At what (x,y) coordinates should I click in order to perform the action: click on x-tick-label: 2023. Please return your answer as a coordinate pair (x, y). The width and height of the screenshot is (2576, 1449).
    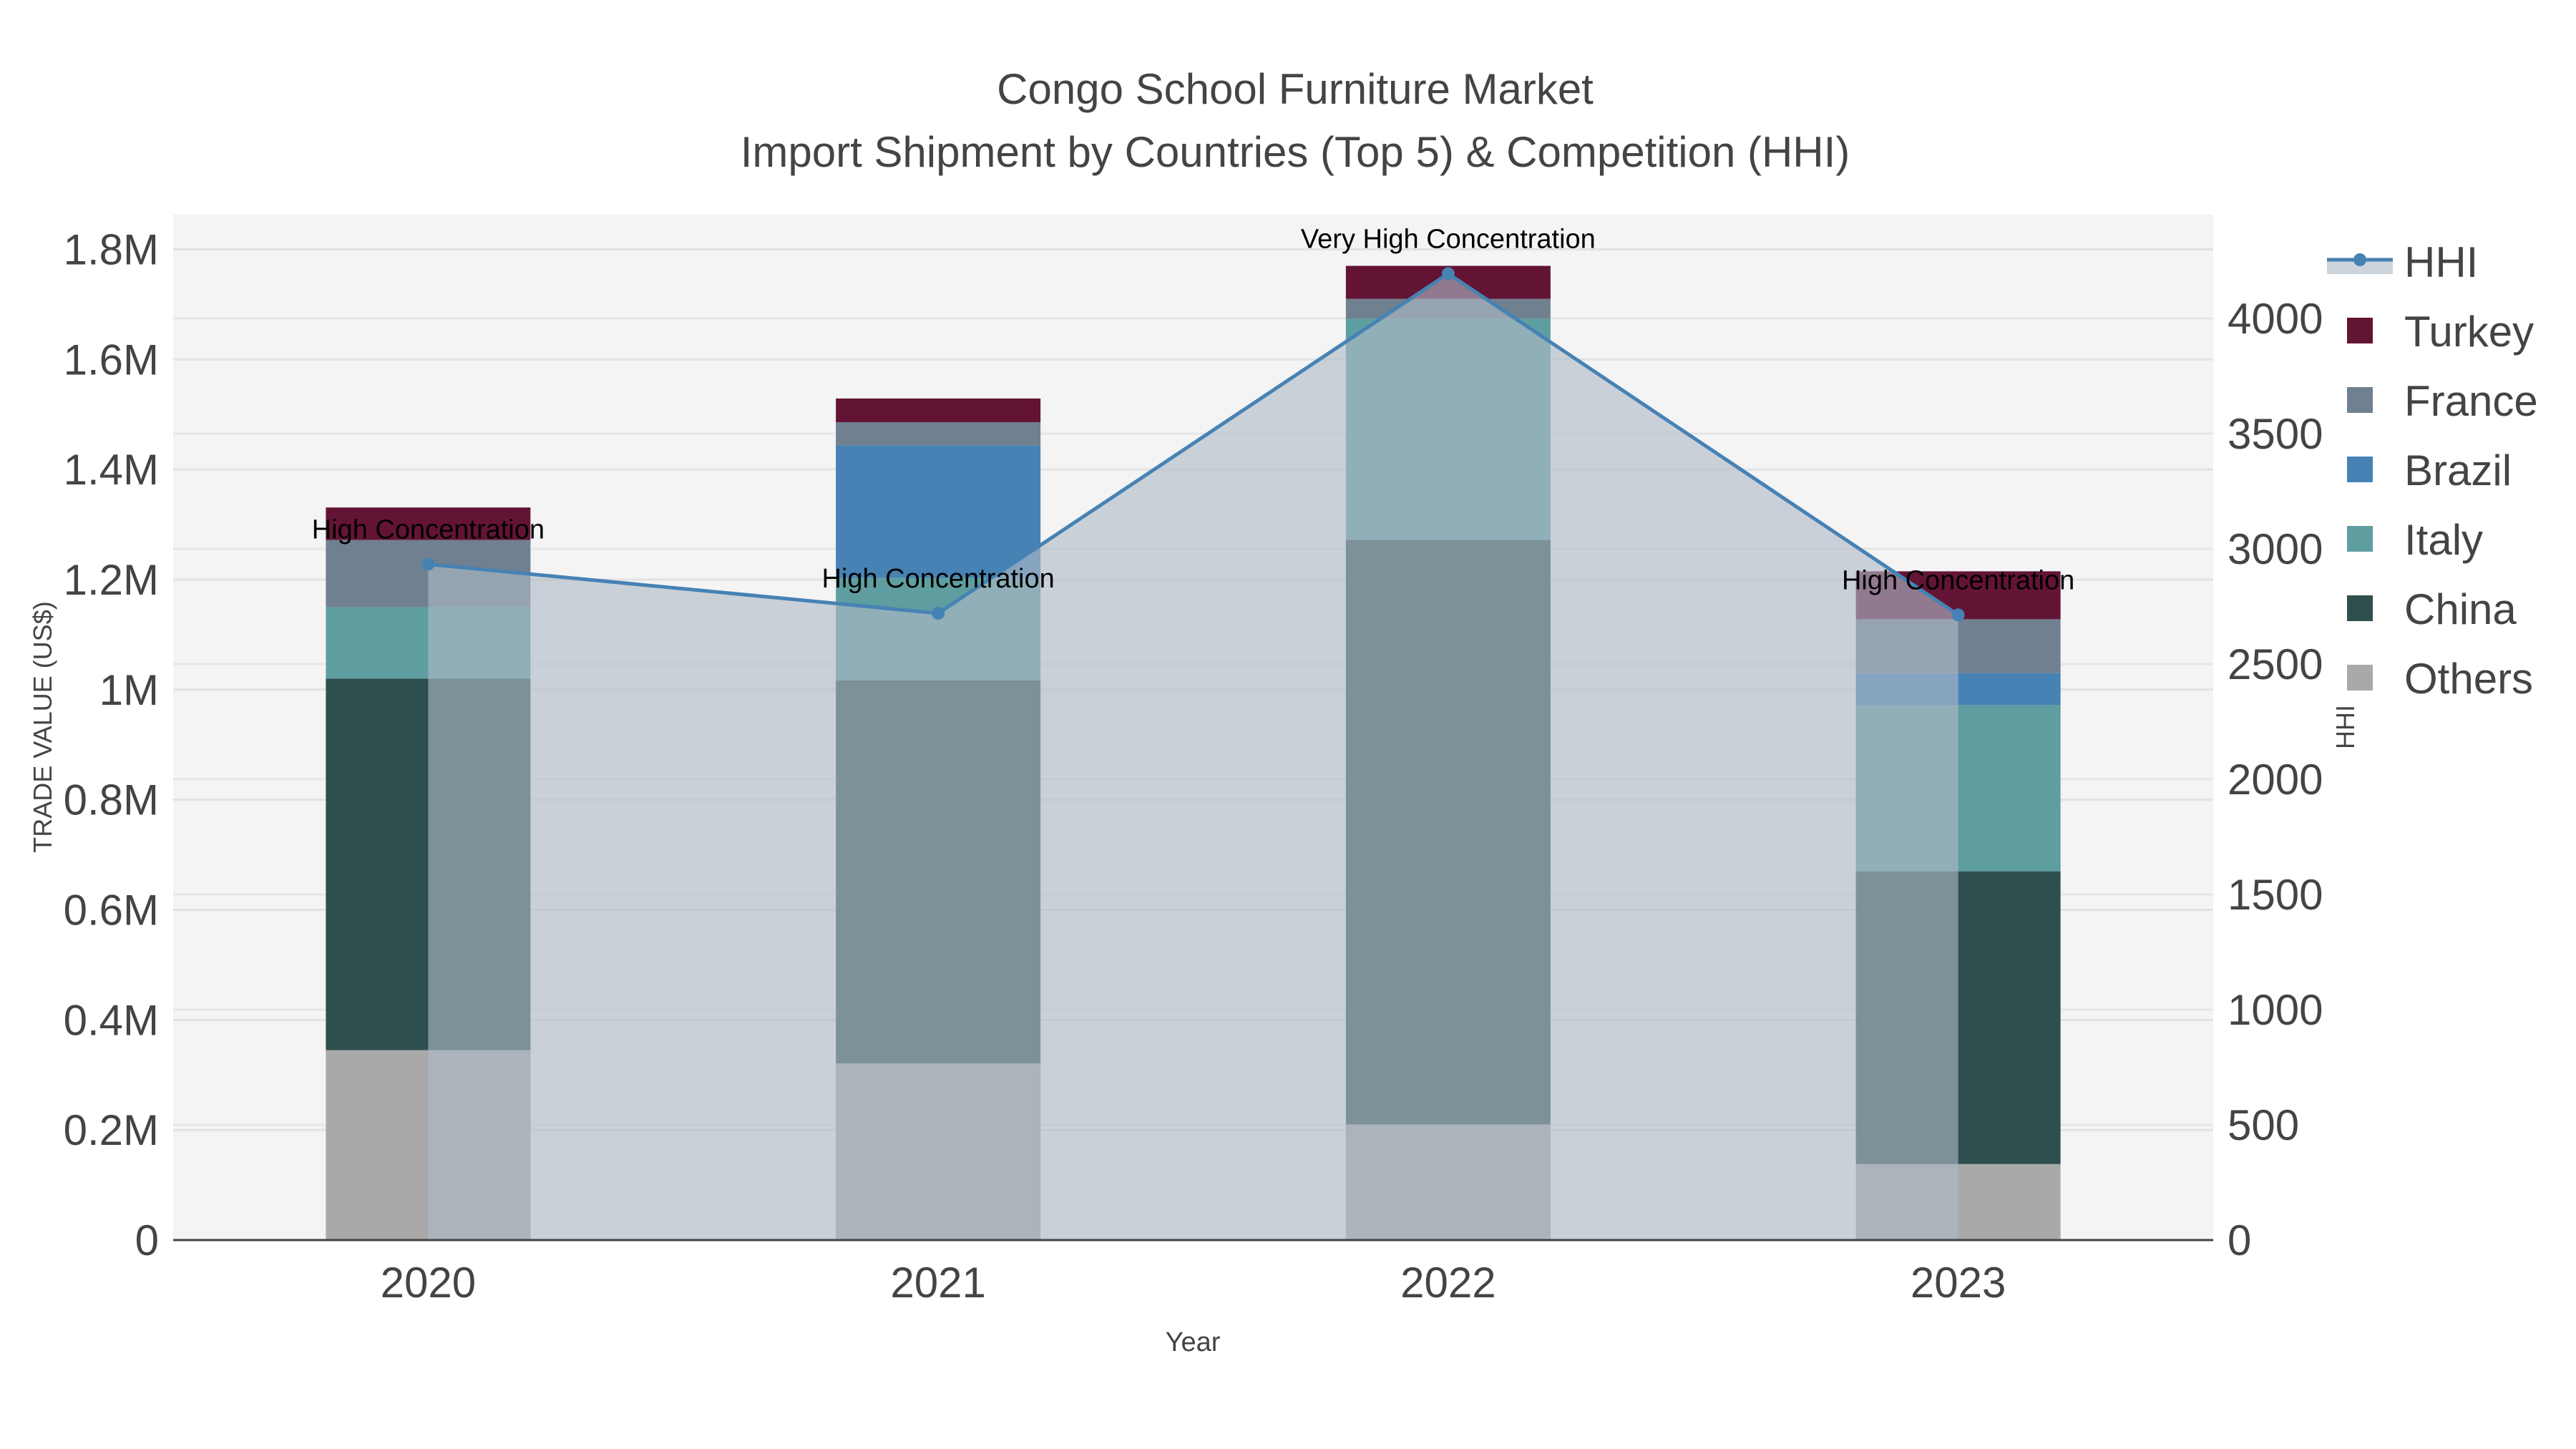
    Looking at the image, I should click on (1958, 1283).